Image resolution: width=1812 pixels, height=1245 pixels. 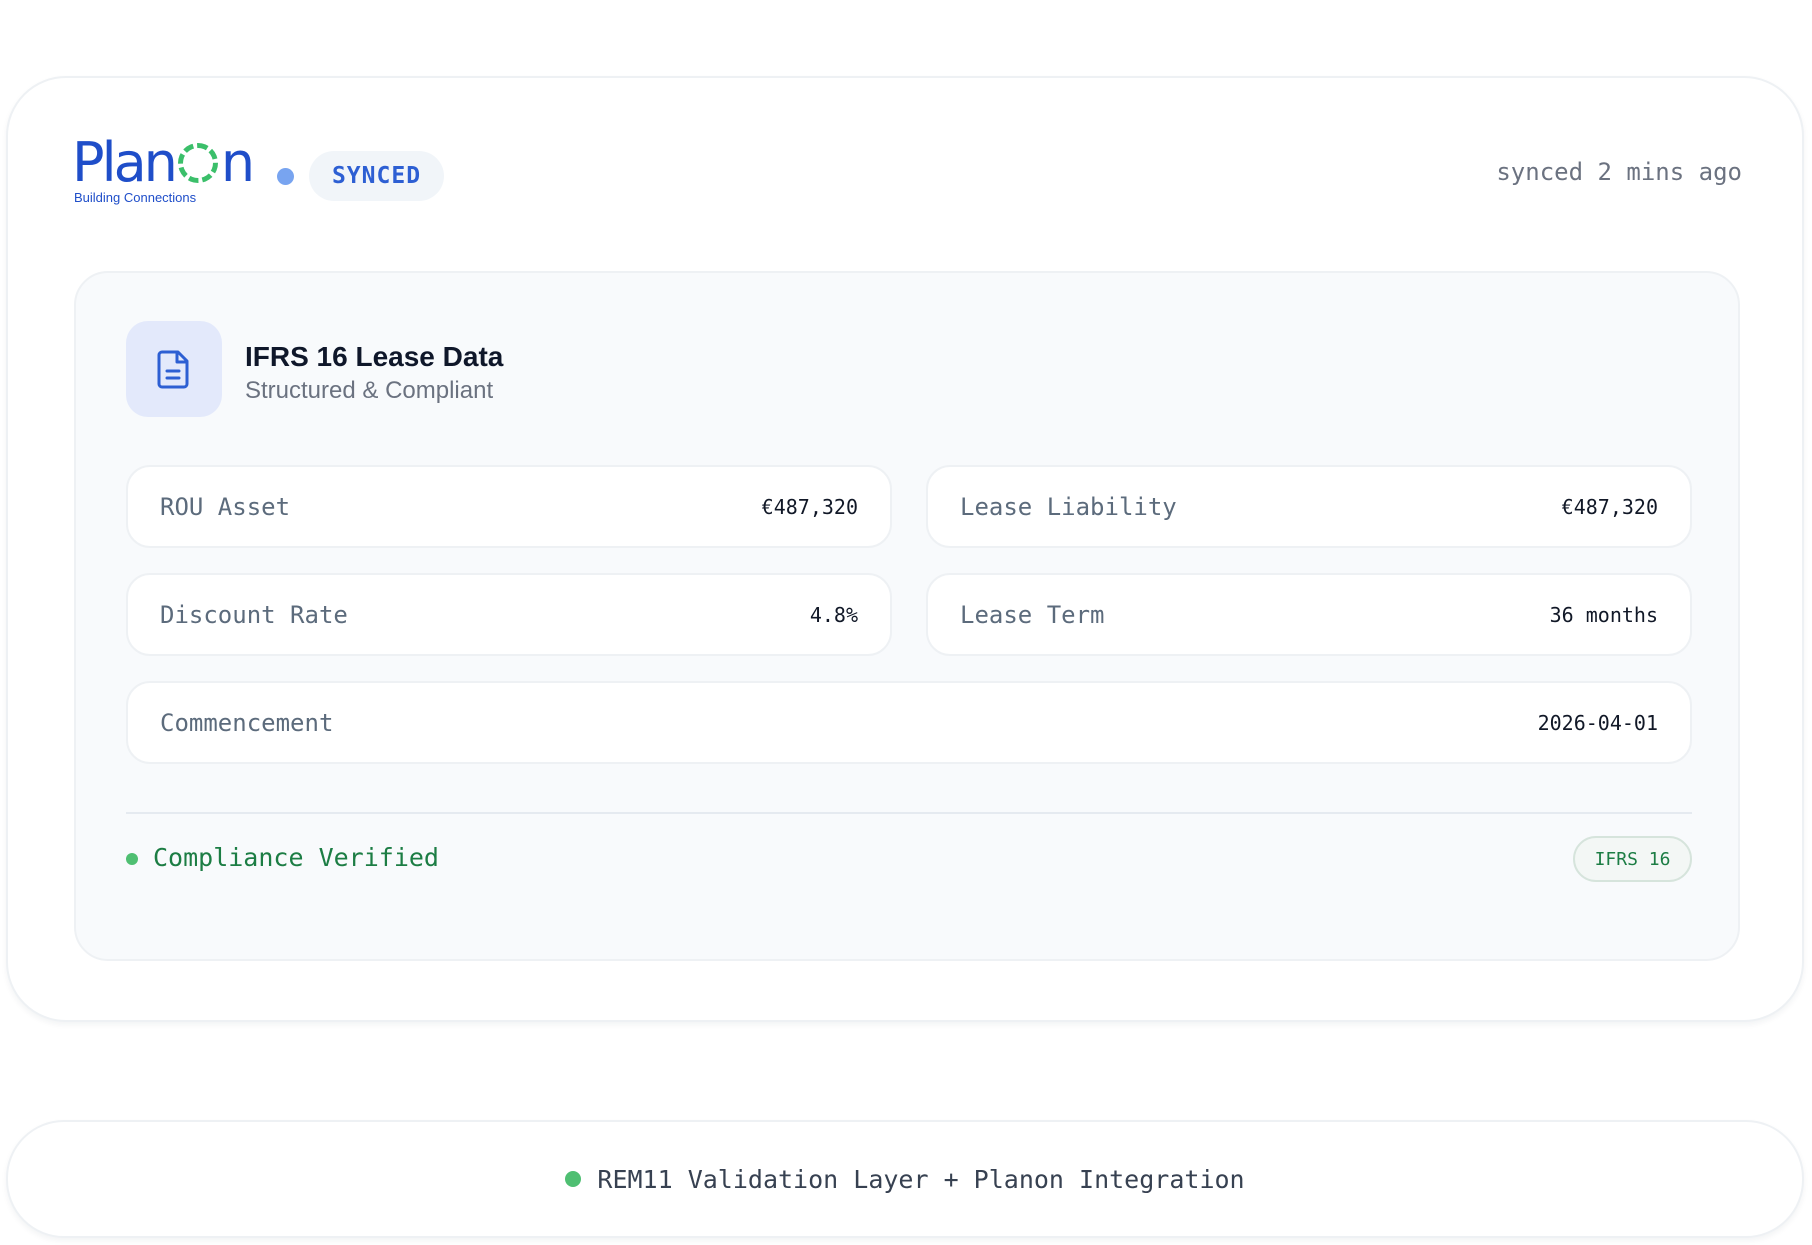 I want to click on field-value: 2026-04-01, so click(x=1597, y=722).